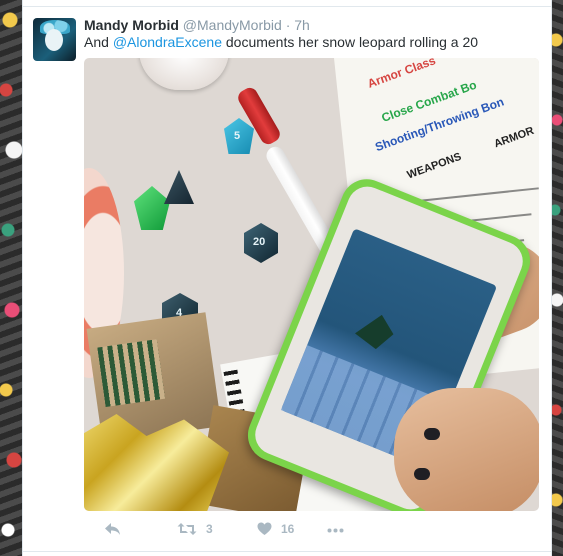 Image resolution: width=563 pixels, height=556 pixels. What do you see at coordinates (131, 373) in the screenshot?
I see `wrapper-stripe` at bounding box center [131, 373].